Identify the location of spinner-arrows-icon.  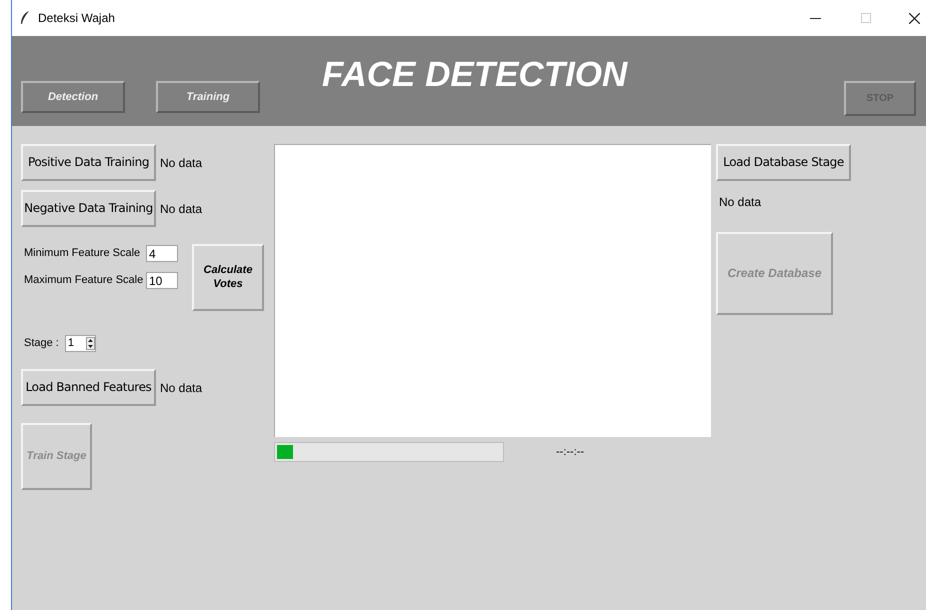
(90, 343).